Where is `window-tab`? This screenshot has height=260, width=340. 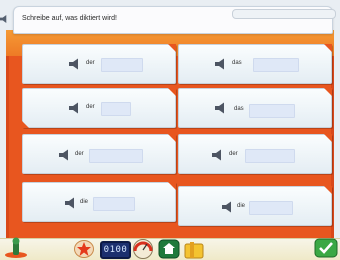 window-tab is located at coordinates (284, 14).